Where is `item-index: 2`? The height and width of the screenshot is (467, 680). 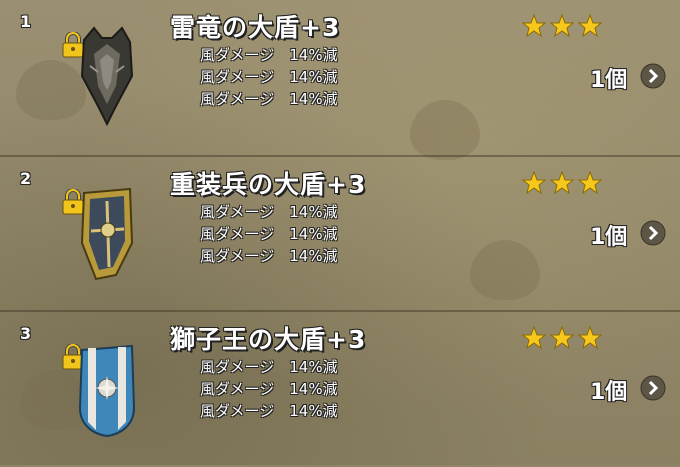
item-index: 2 is located at coordinates (26, 178).